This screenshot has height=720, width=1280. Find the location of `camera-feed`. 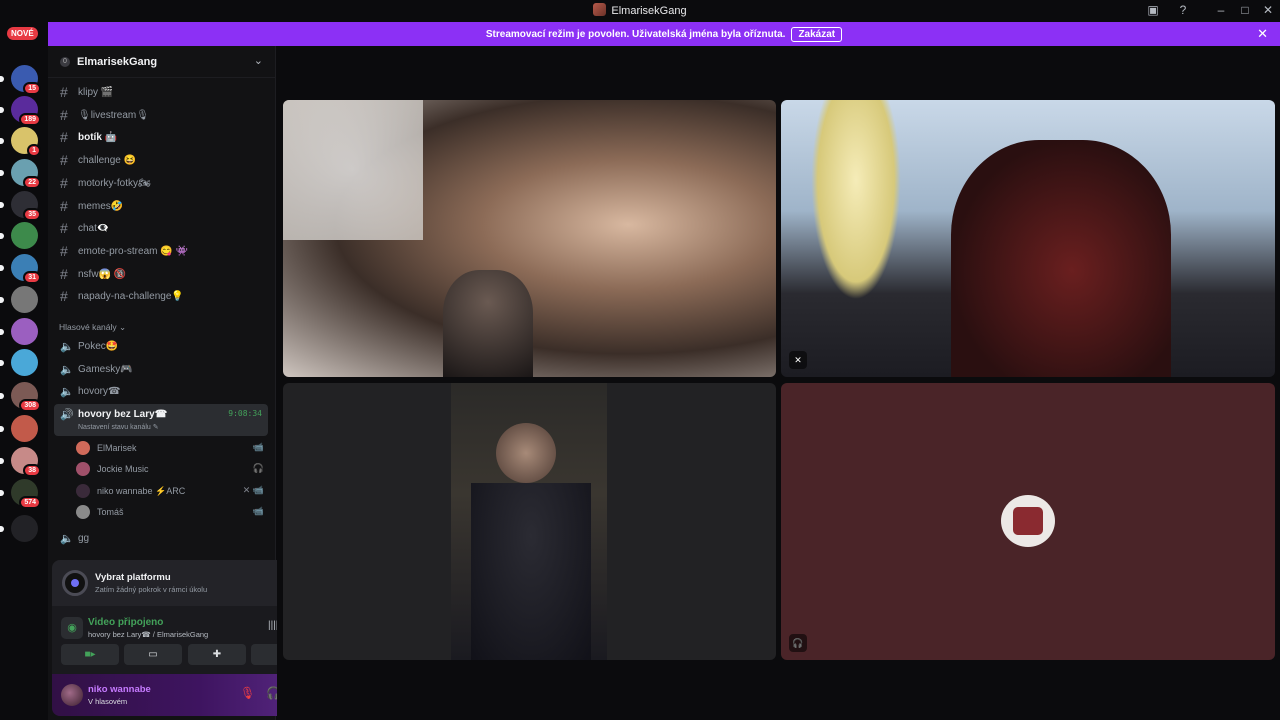

camera-feed is located at coordinates (529, 521).